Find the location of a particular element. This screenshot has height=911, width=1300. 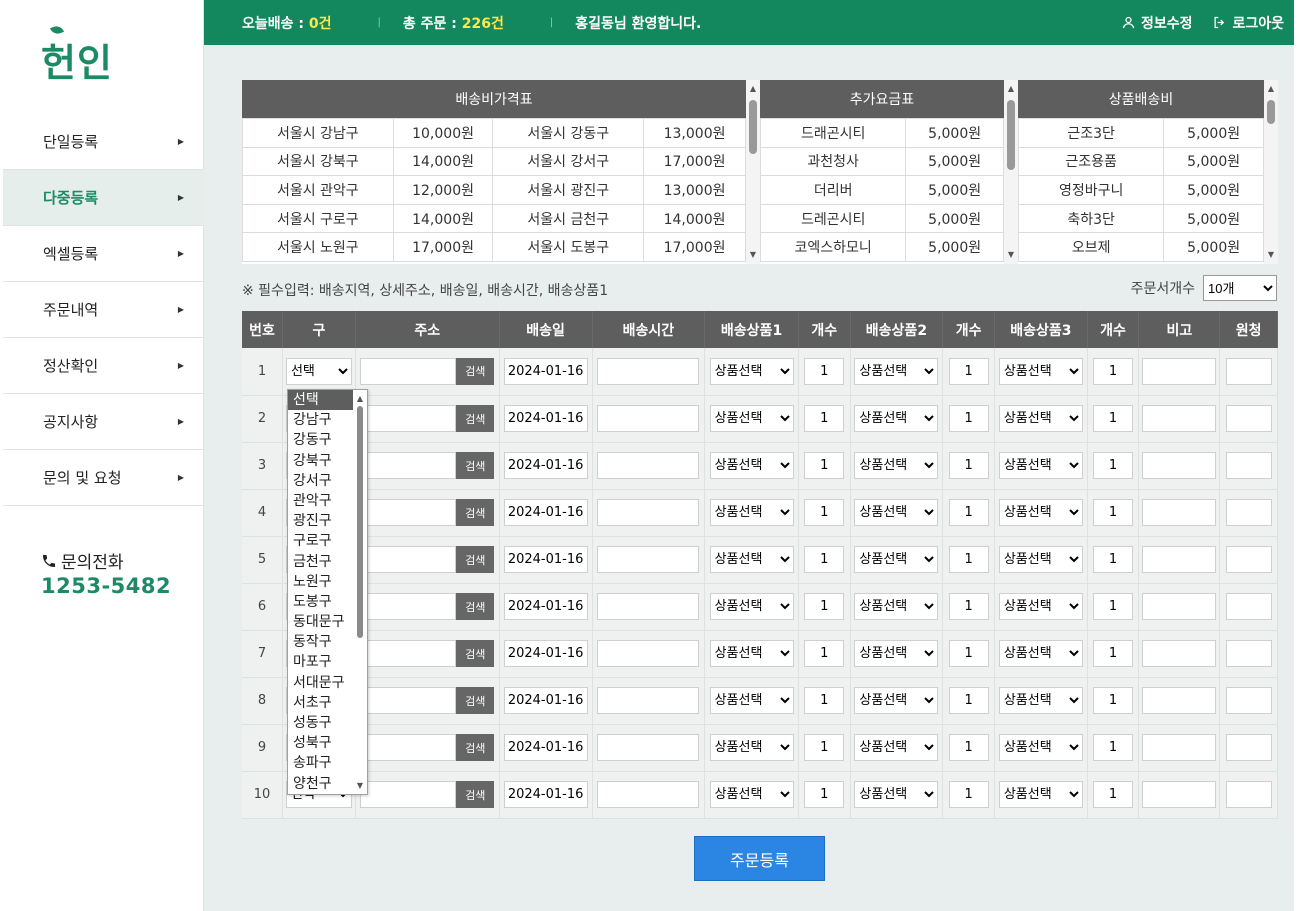

sidebar-item: 엑셀등록 ▶ is located at coordinates (103, 254).